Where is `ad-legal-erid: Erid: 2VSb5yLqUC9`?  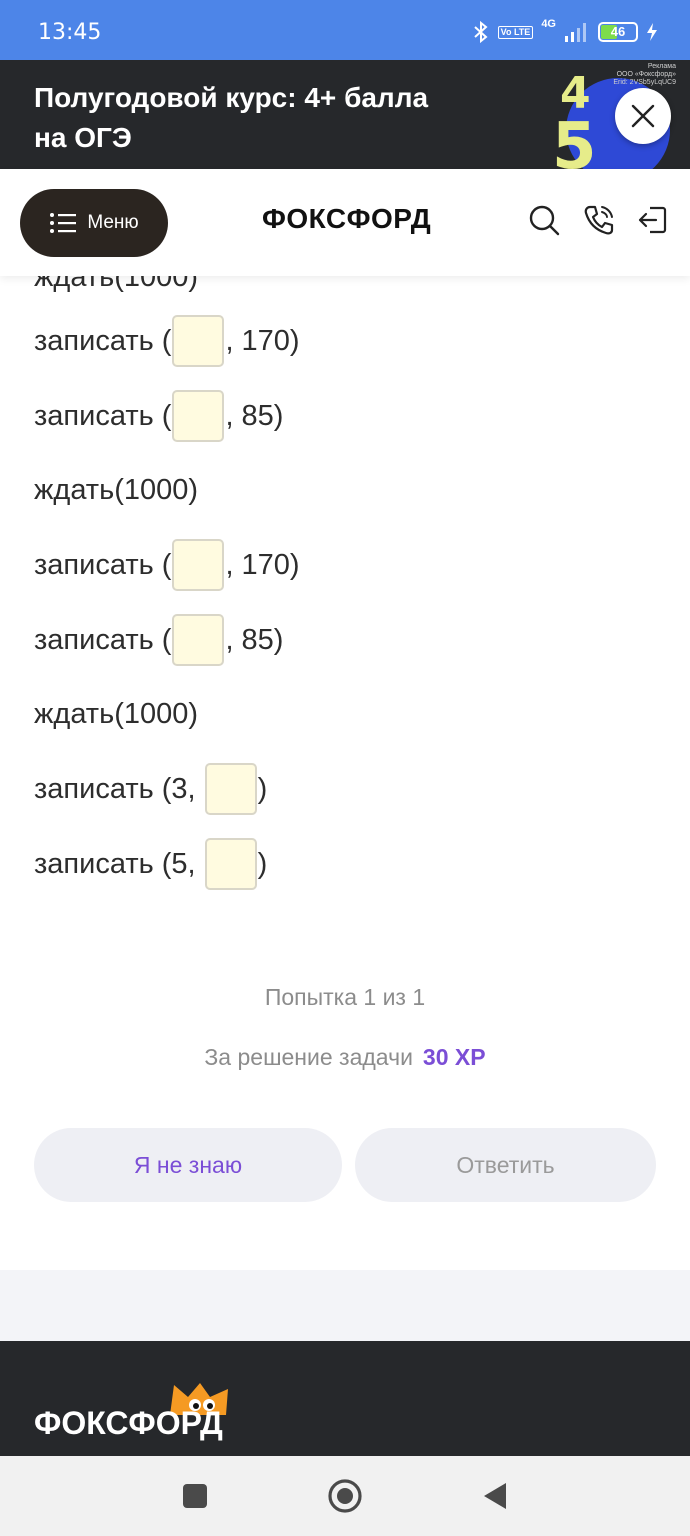 ad-legal-erid: Erid: 2VSb5yLqUC9 is located at coordinates (644, 82).